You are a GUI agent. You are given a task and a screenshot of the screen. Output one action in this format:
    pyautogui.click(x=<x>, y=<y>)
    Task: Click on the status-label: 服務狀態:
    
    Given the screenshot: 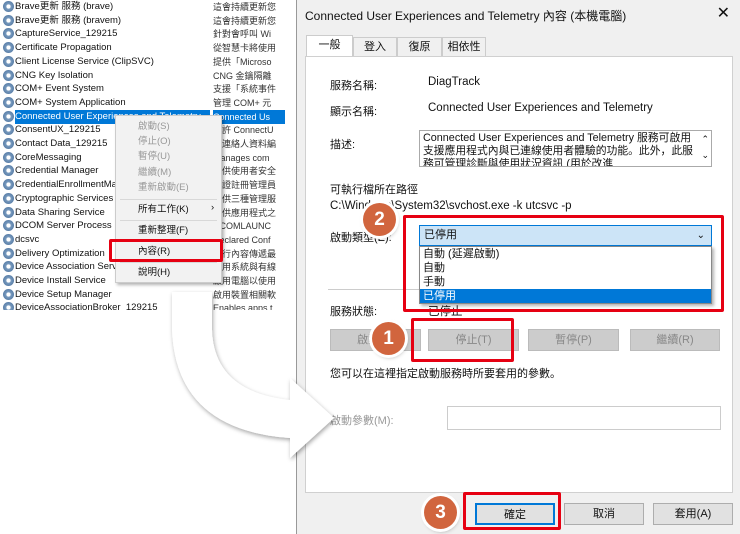 What is the action you would take?
    pyautogui.click(x=354, y=312)
    